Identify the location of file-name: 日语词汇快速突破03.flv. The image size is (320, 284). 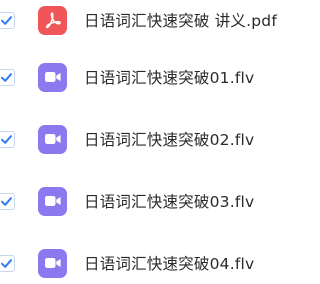
(169, 202).